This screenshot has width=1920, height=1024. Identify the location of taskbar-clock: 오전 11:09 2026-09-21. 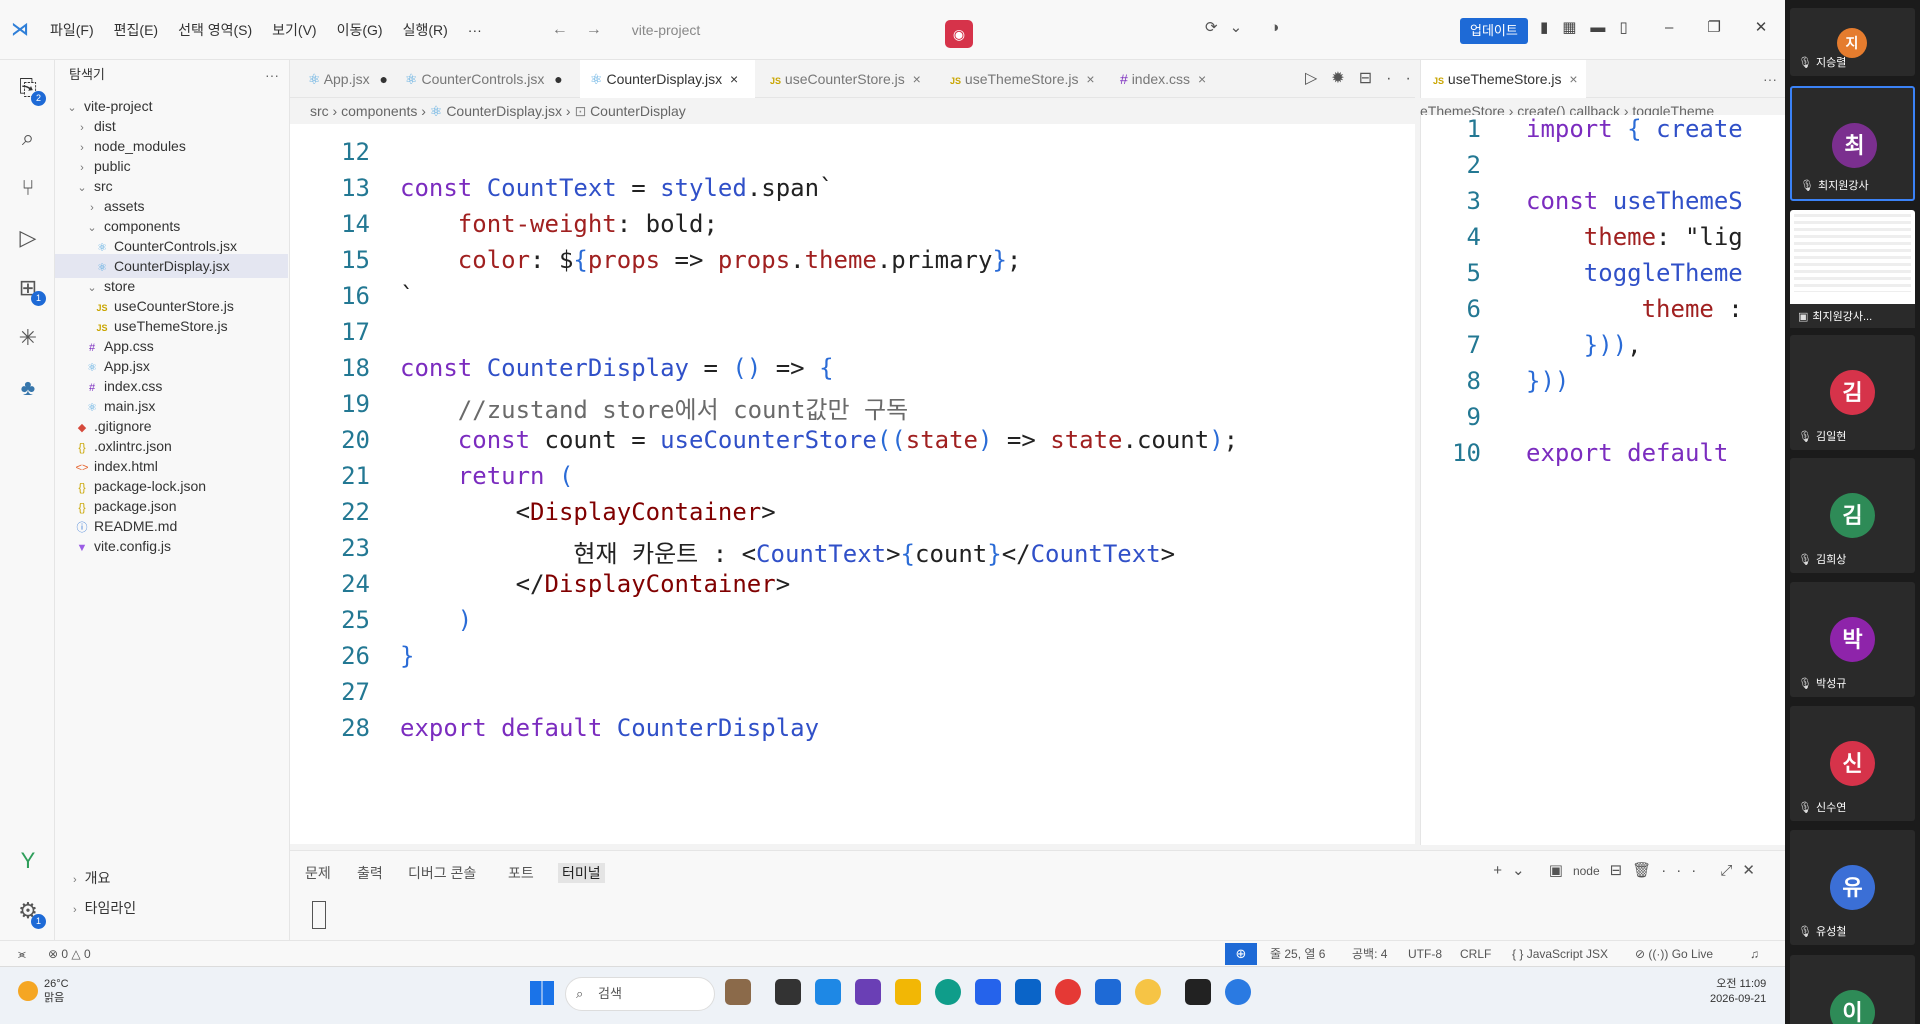
(1738, 992).